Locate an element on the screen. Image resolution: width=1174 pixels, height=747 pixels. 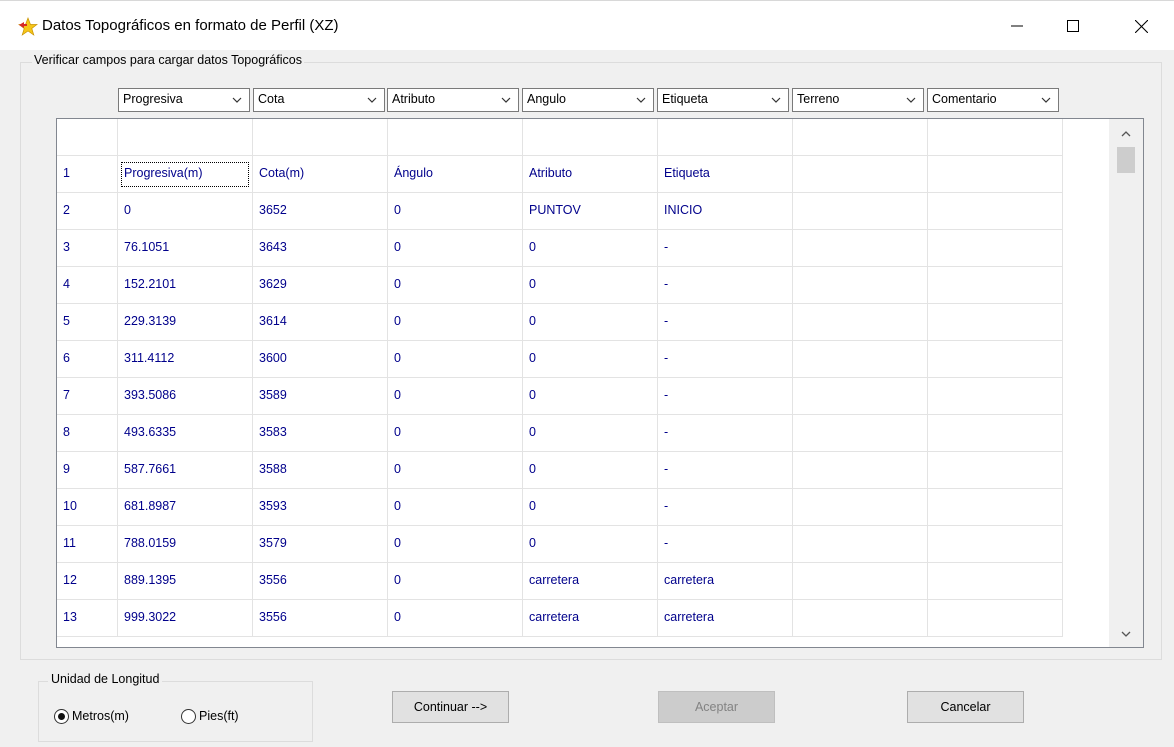
column-select-2: Cota is located at coordinates (319, 100).